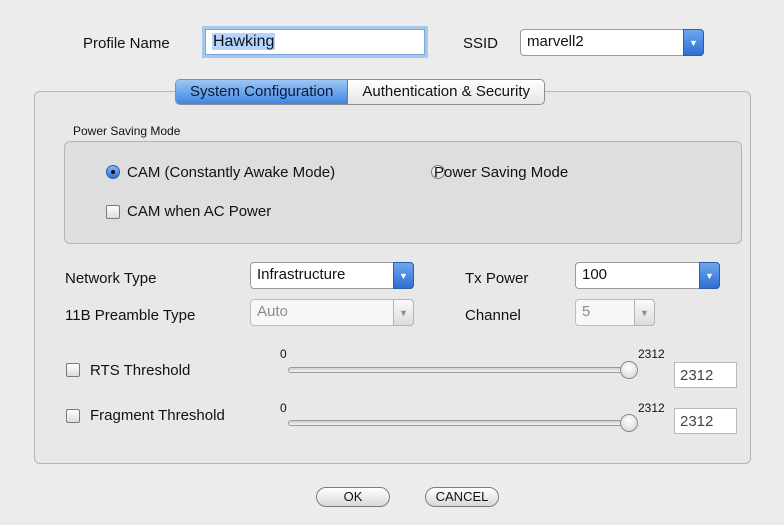 The width and height of the screenshot is (784, 525). What do you see at coordinates (481, 43) in the screenshot?
I see `ssid-label: SSID` at bounding box center [481, 43].